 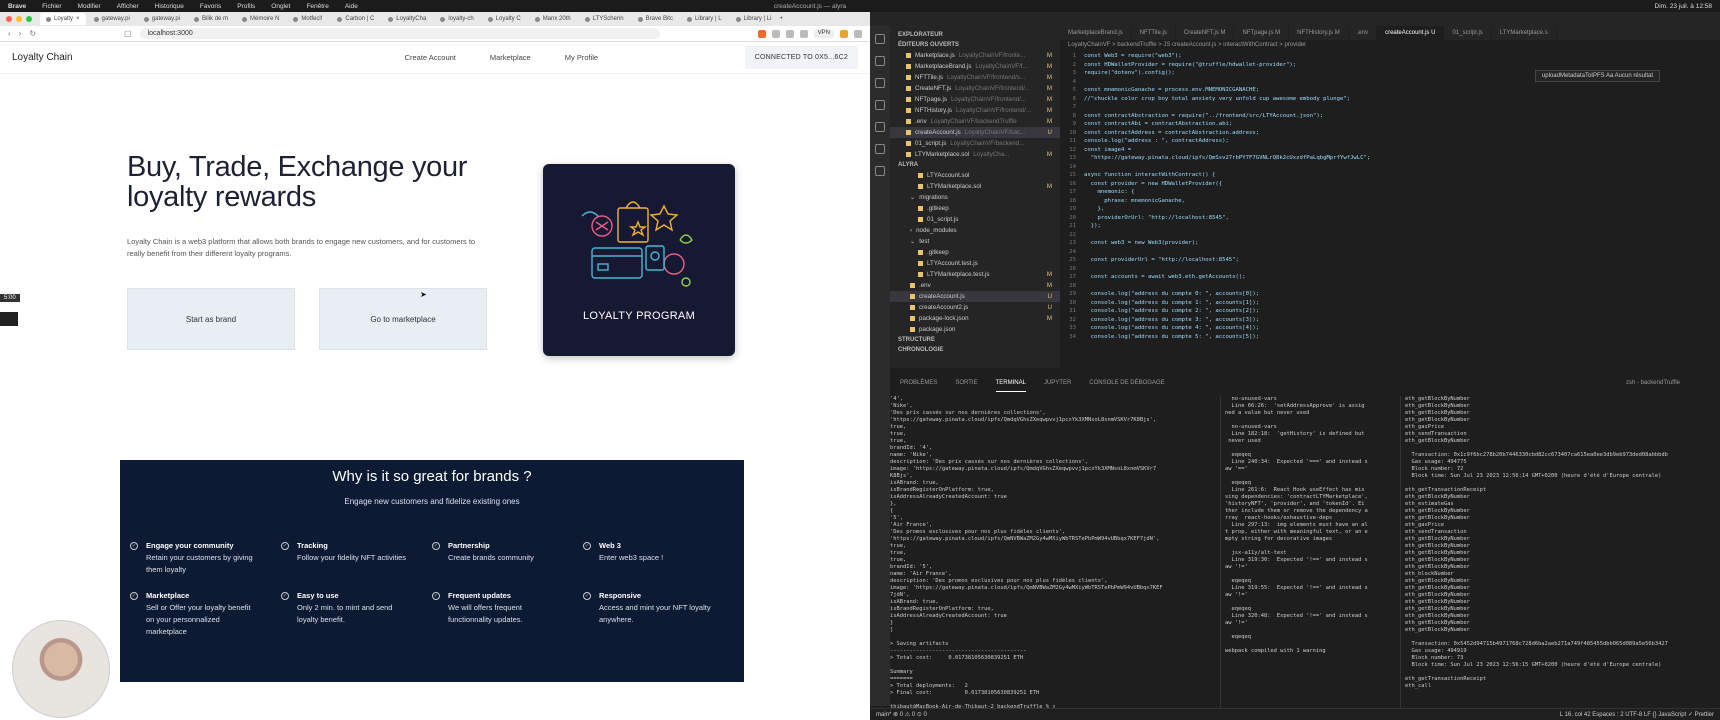 What do you see at coordinates (803, 33) in the screenshot?
I see `sidebar-icon` at bounding box center [803, 33].